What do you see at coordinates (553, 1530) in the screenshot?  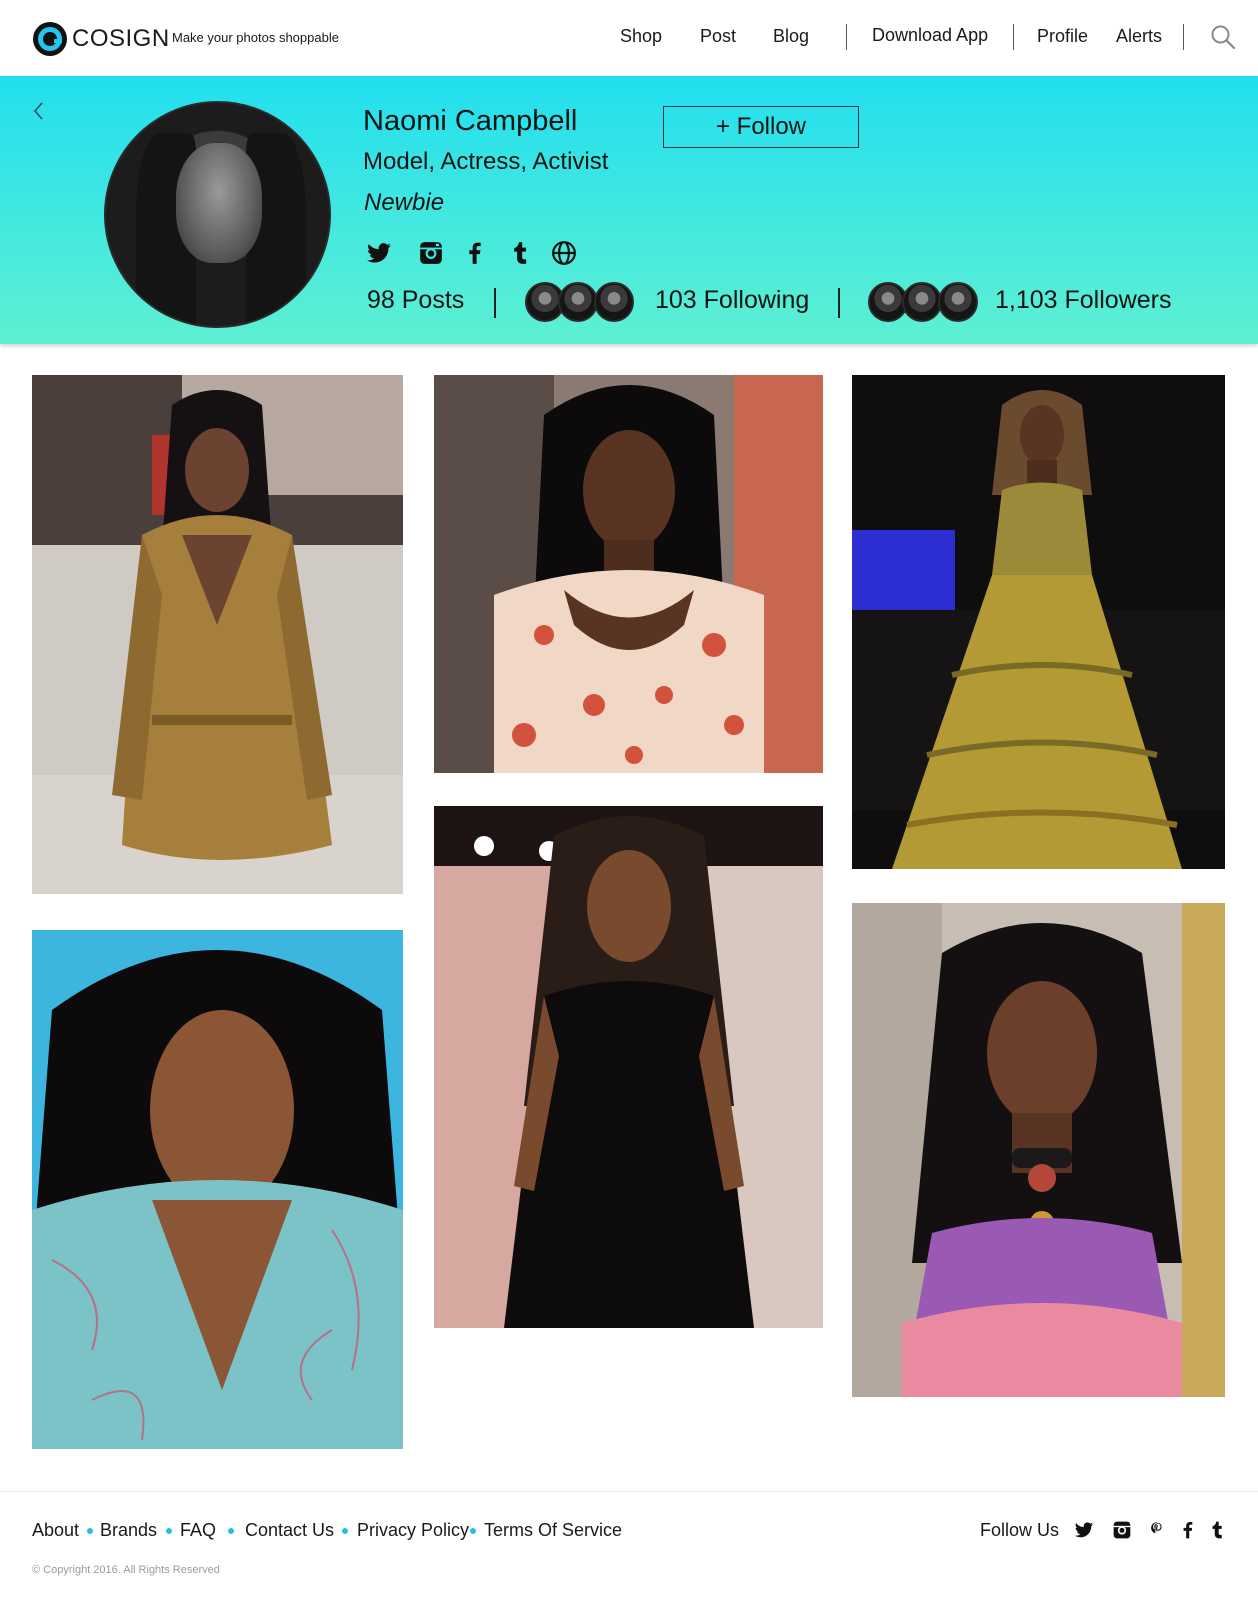 I see `footer-link-terms-of-service: Terms Of Service` at bounding box center [553, 1530].